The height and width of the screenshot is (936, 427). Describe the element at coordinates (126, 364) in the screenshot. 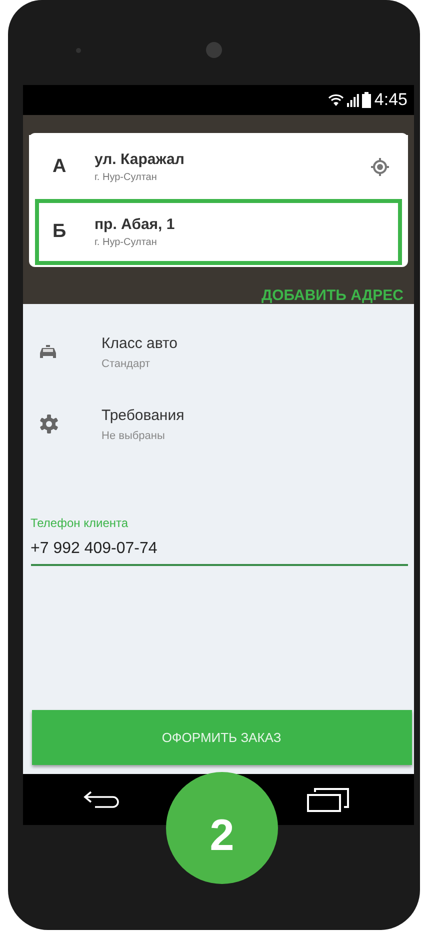

I see `option-value: Стандарт` at that location.